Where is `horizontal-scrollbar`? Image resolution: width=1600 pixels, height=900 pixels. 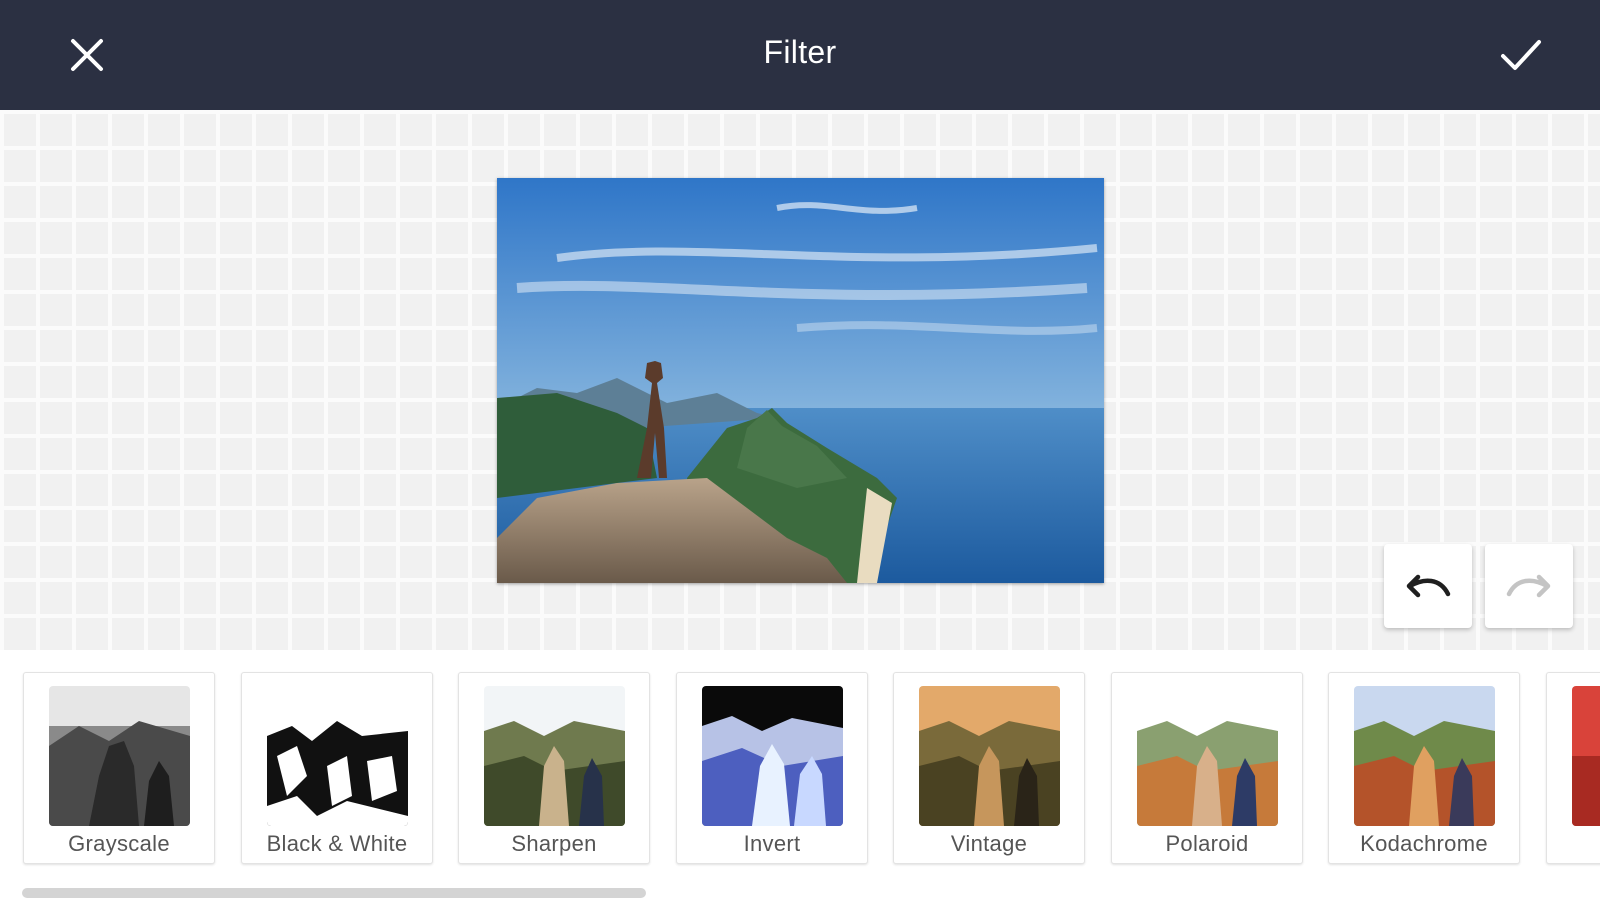
horizontal-scrollbar is located at coordinates (334, 893).